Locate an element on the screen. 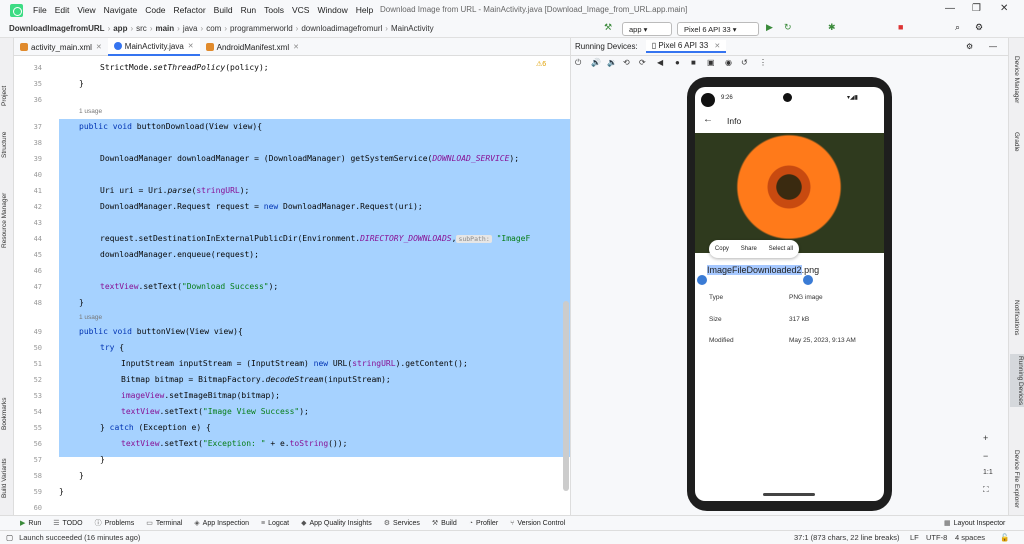 The width and height of the screenshot is (1024, 544). back-icon: ◀ is located at coordinates (660, 62).